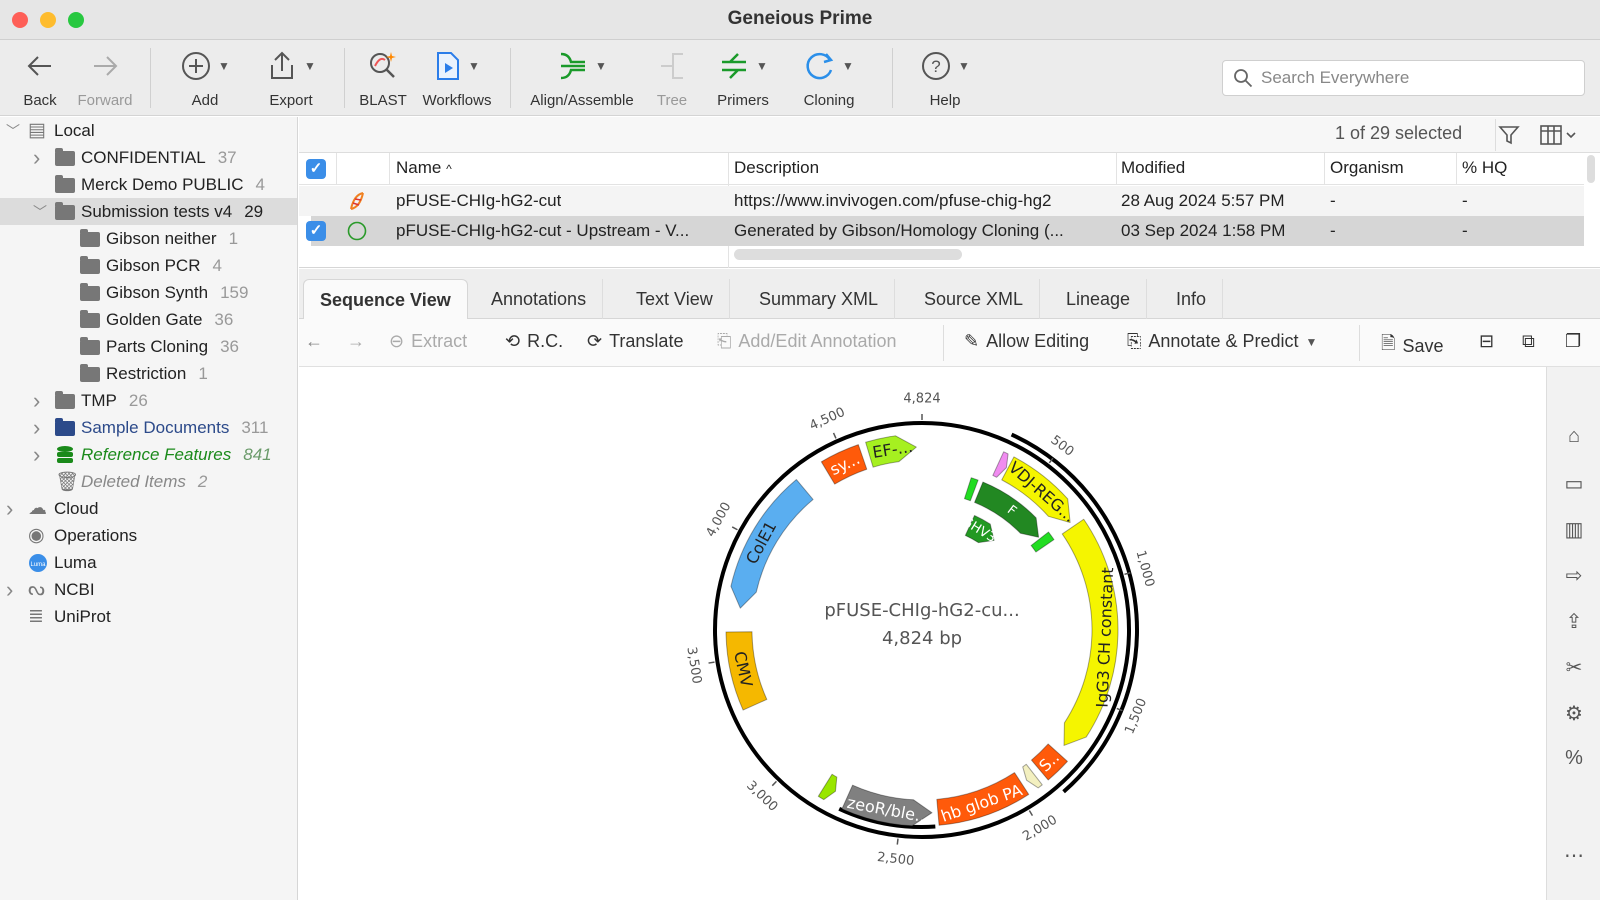  I want to click on sidebar-item-label: Cloud, so click(76, 508).